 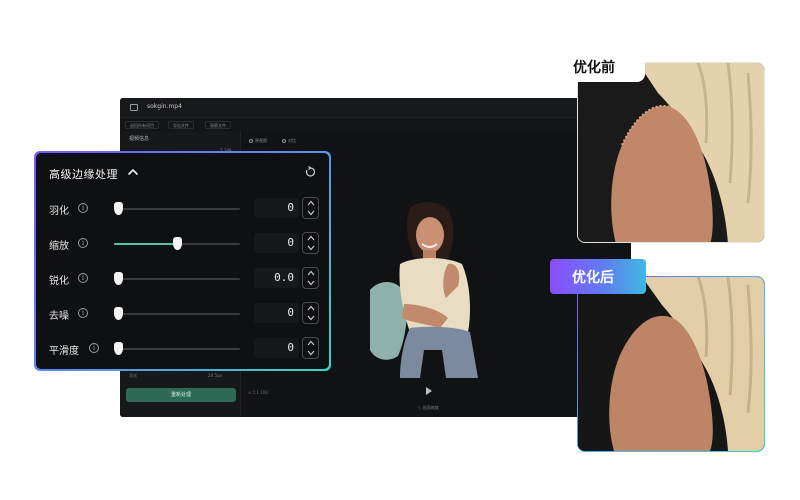 I want to click on before-shoulder-image, so click(x=671, y=152).